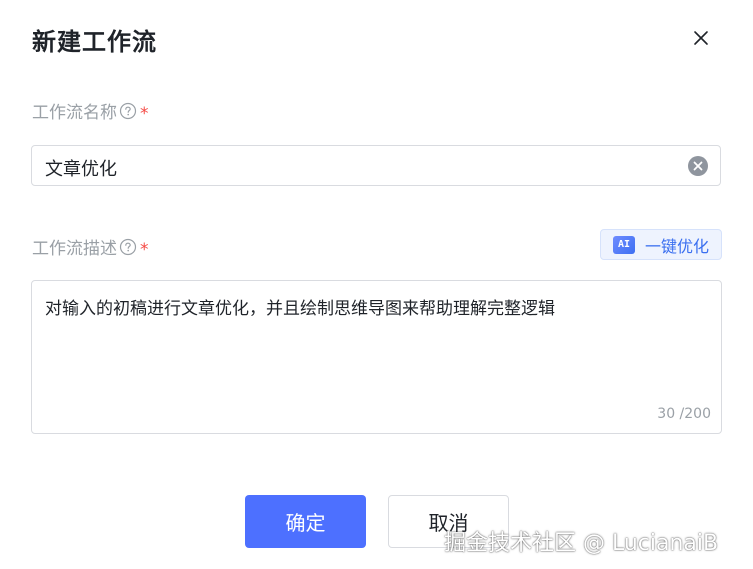 The width and height of the screenshot is (753, 569). Describe the element at coordinates (305, 521) in the screenshot. I see `confirm-button: 确定` at that location.